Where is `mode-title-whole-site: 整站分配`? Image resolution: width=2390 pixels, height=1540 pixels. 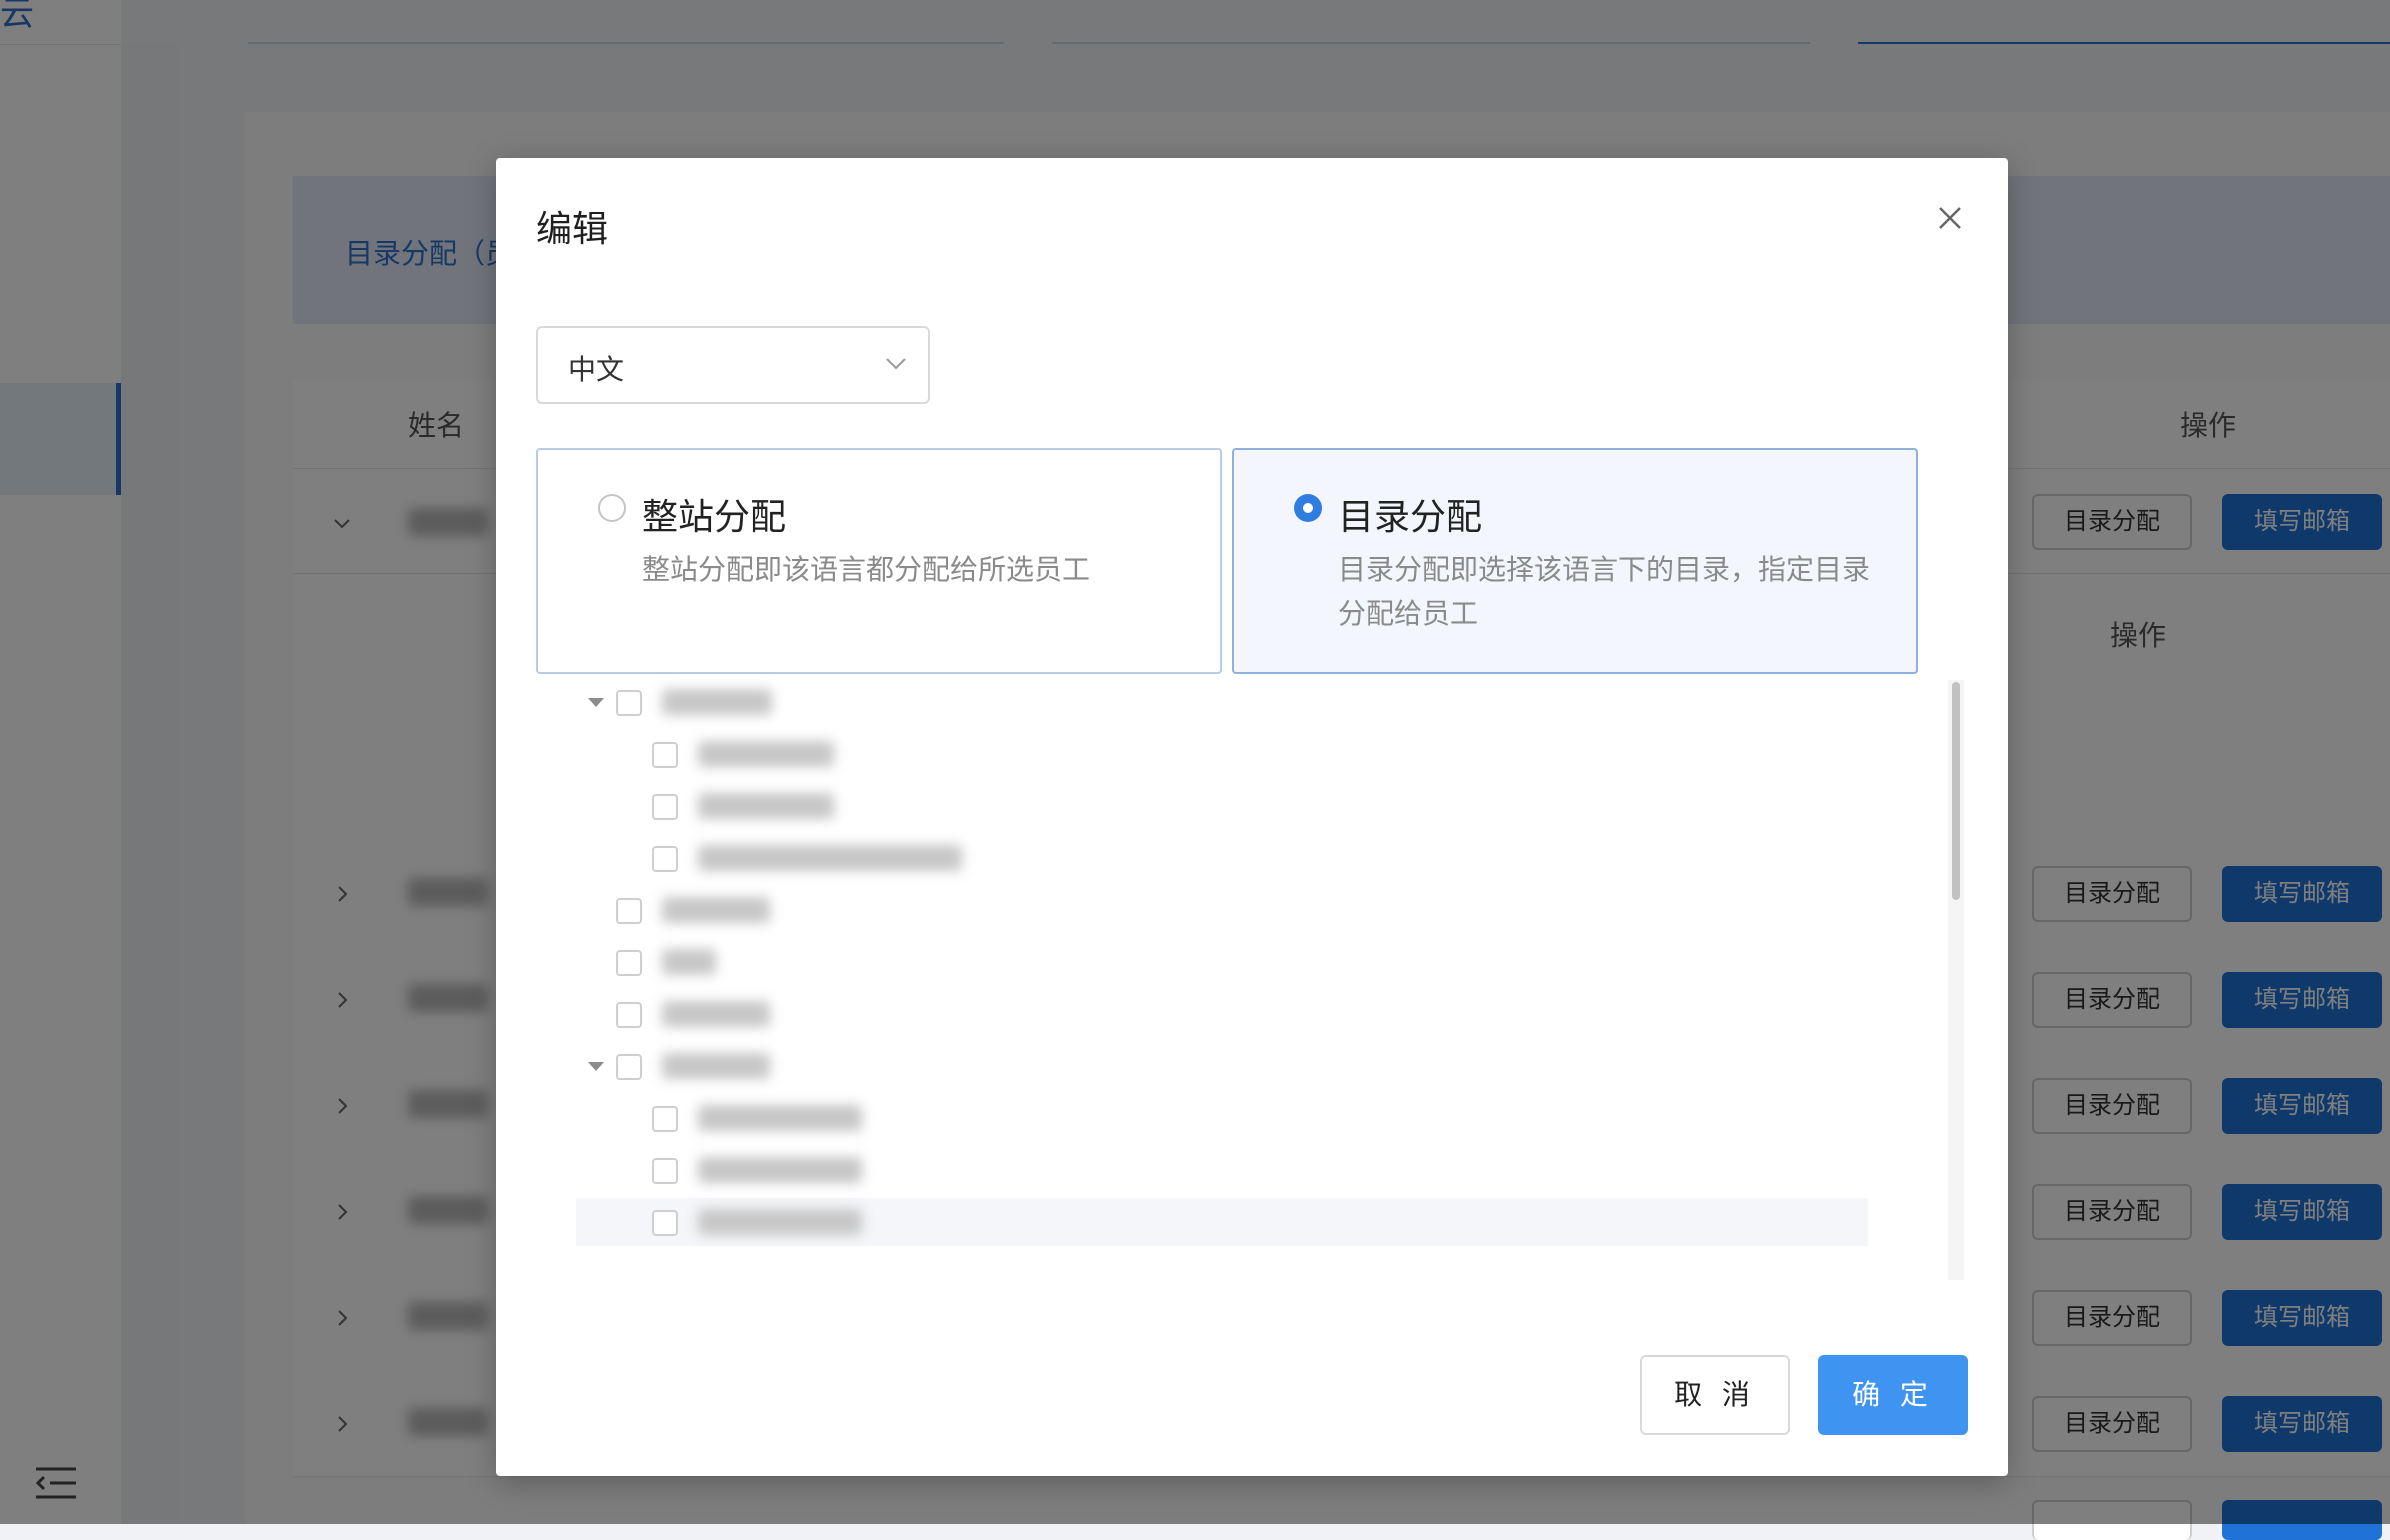 mode-title-whole-site: 整站分配 is located at coordinates (714, 516).